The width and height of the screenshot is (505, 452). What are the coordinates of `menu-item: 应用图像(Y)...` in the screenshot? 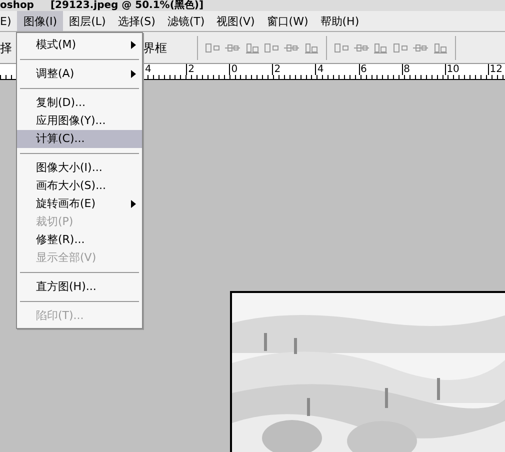 It's located at (79, 121).